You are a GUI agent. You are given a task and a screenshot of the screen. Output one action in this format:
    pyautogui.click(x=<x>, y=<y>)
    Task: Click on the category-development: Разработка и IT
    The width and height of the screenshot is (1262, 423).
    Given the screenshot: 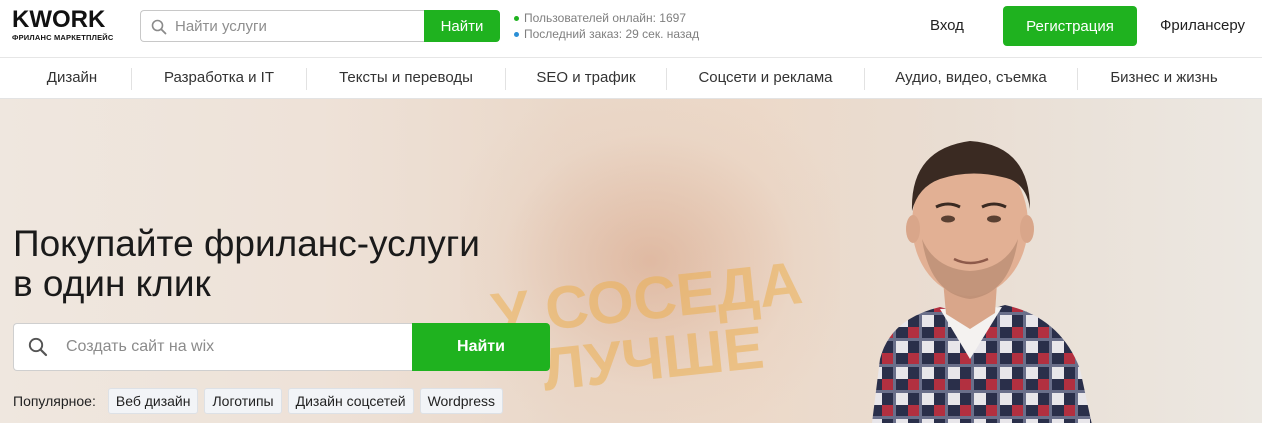 What is the action you would take?
    pyautogui.click(x=219, y=78)
    